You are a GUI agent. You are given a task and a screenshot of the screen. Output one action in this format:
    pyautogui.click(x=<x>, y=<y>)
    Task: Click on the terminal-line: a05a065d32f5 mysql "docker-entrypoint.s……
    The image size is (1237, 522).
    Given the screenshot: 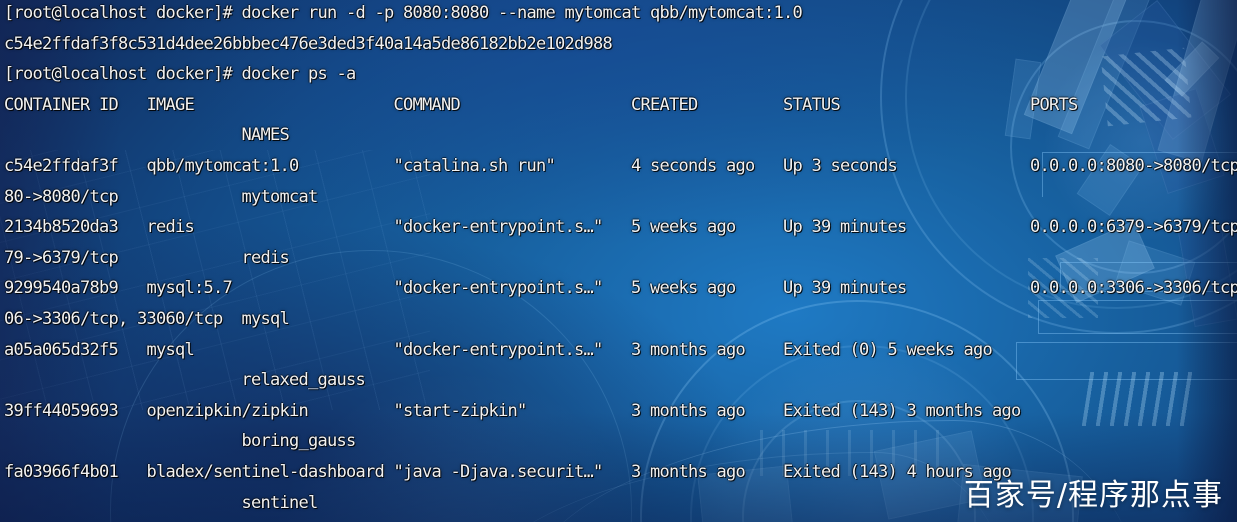 What is the action you would take?
    pyautogui.click(x=498, y=349)
    